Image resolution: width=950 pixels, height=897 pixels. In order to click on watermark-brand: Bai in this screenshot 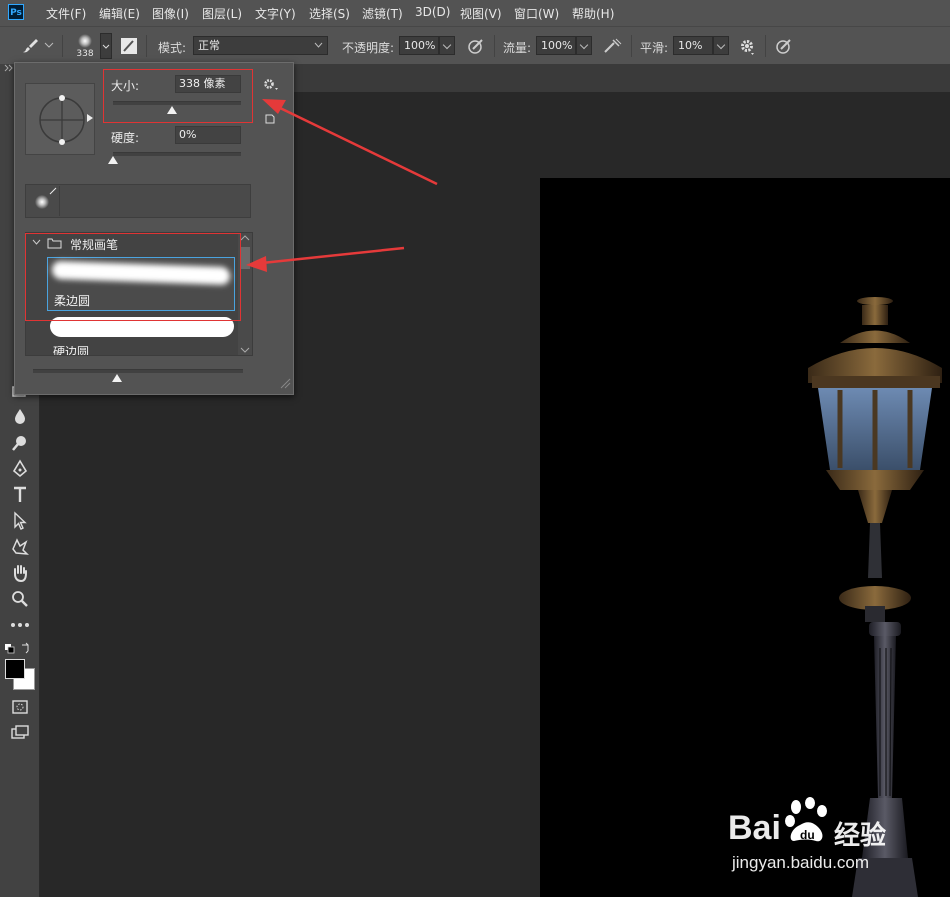, I will do `click(754, 828)`.